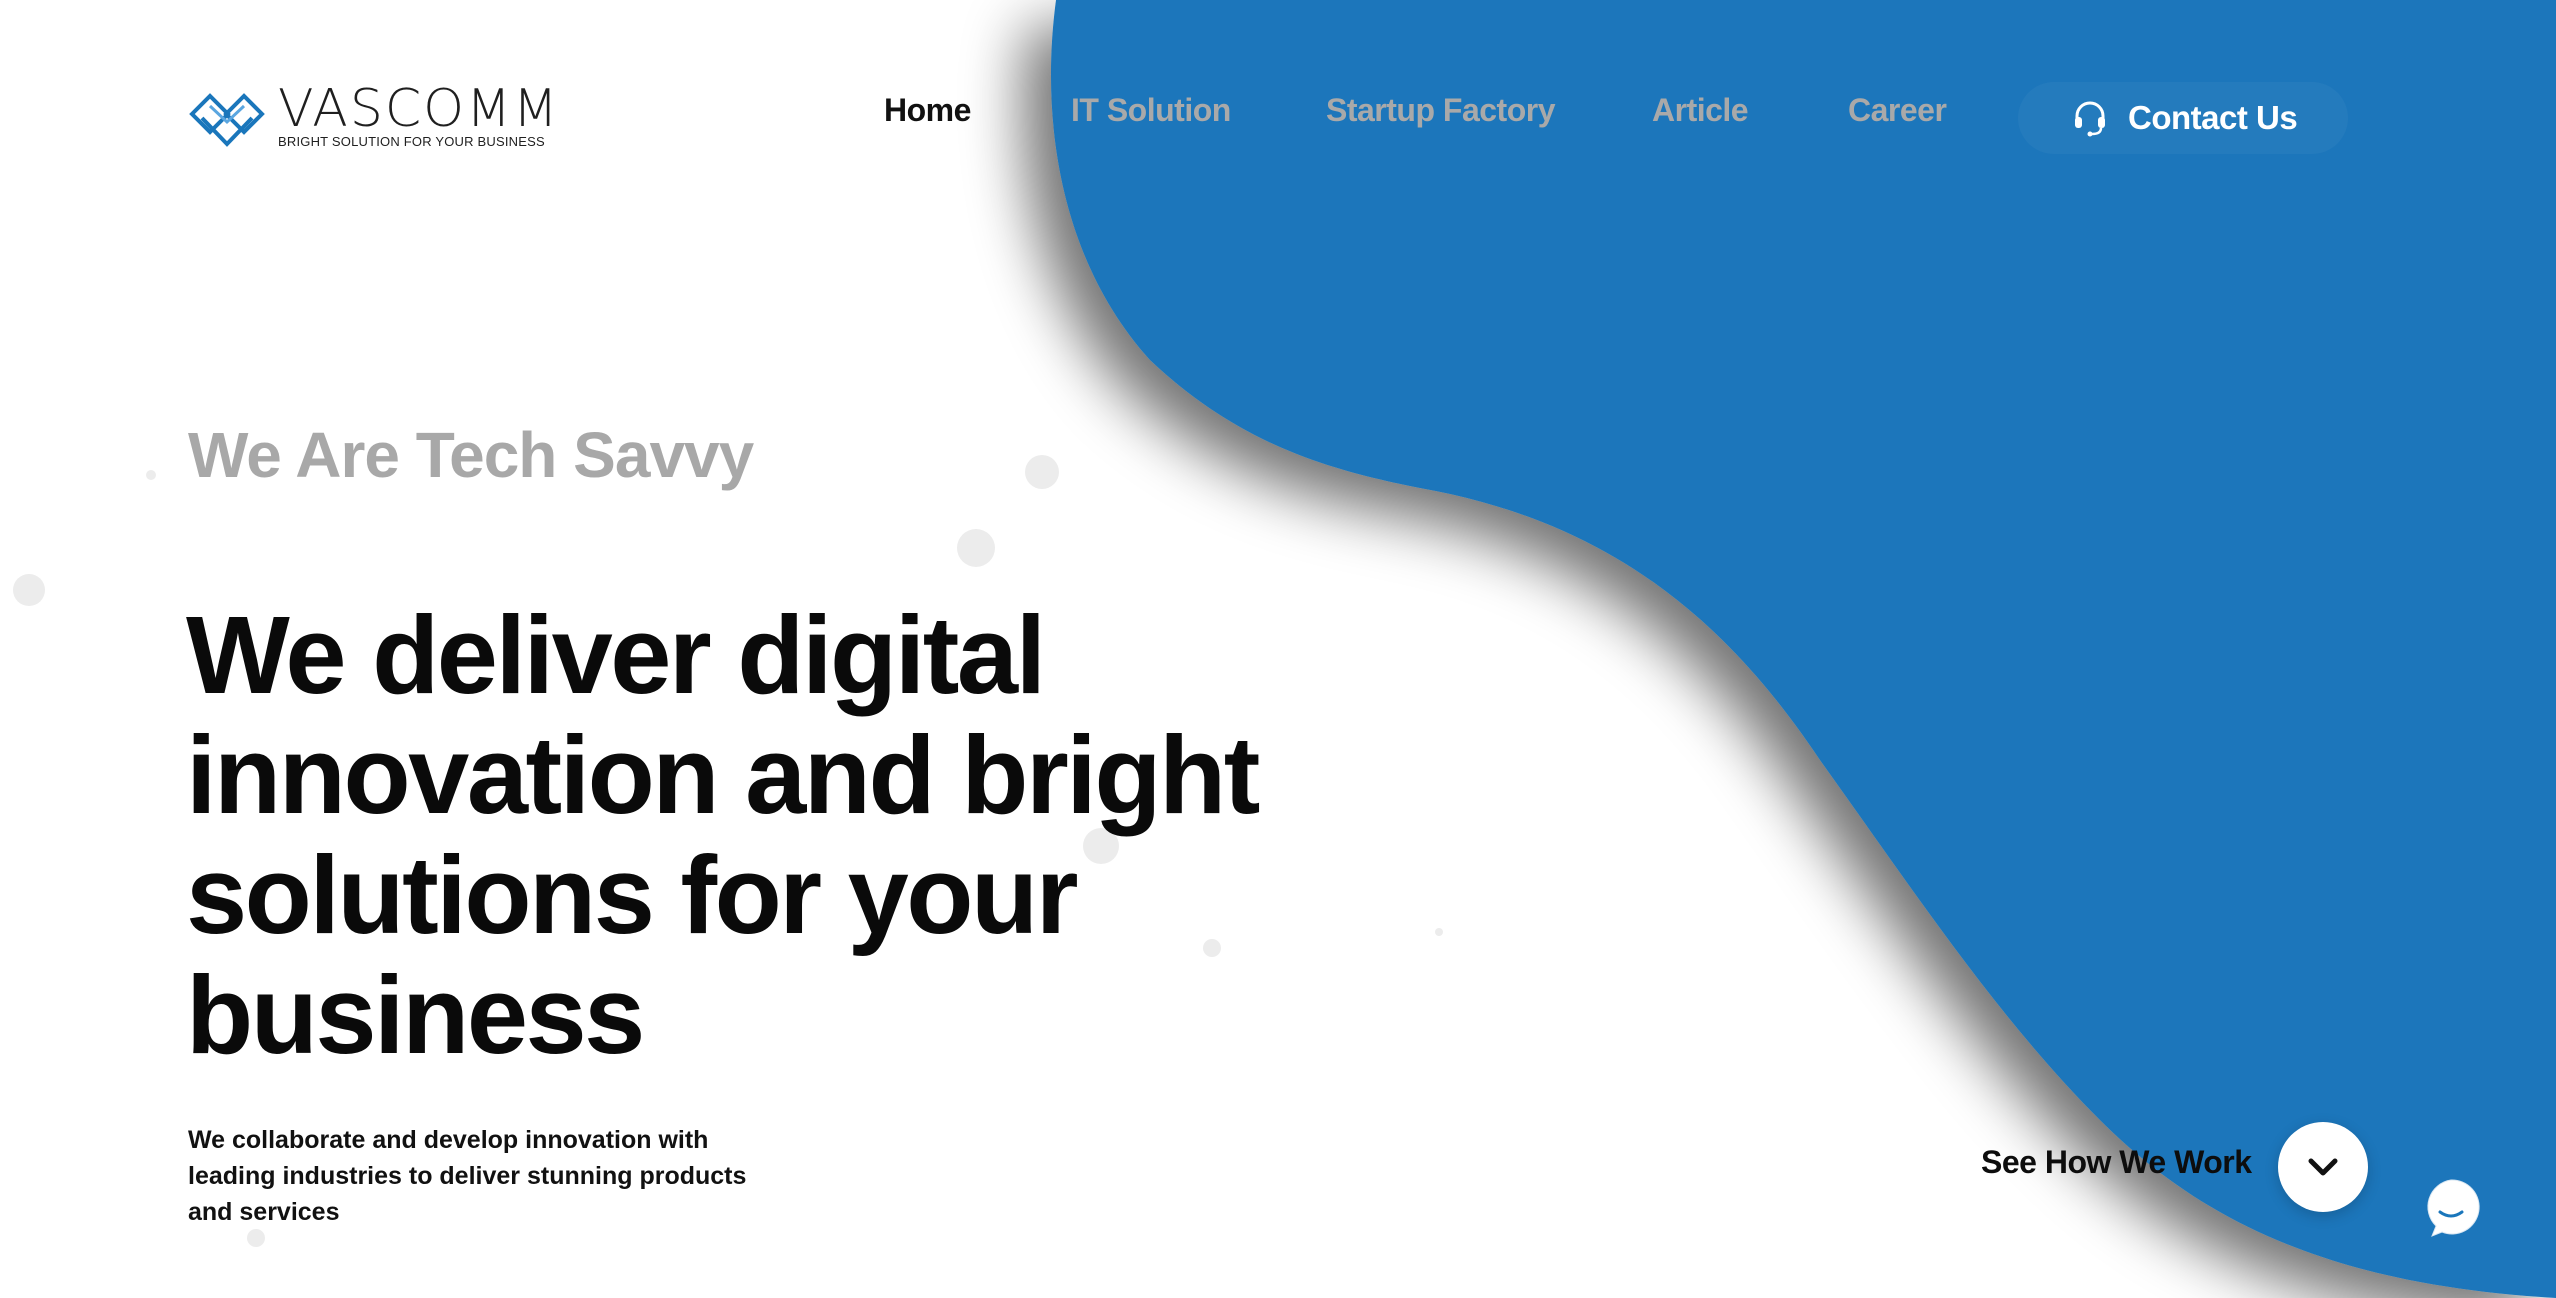 The height and width of the screenshot is (1298, 2556). Describe the element at coordinates (1440, 110) in the screenshot. I see `nav-item-startup-factory: Startup Factory` at that location.